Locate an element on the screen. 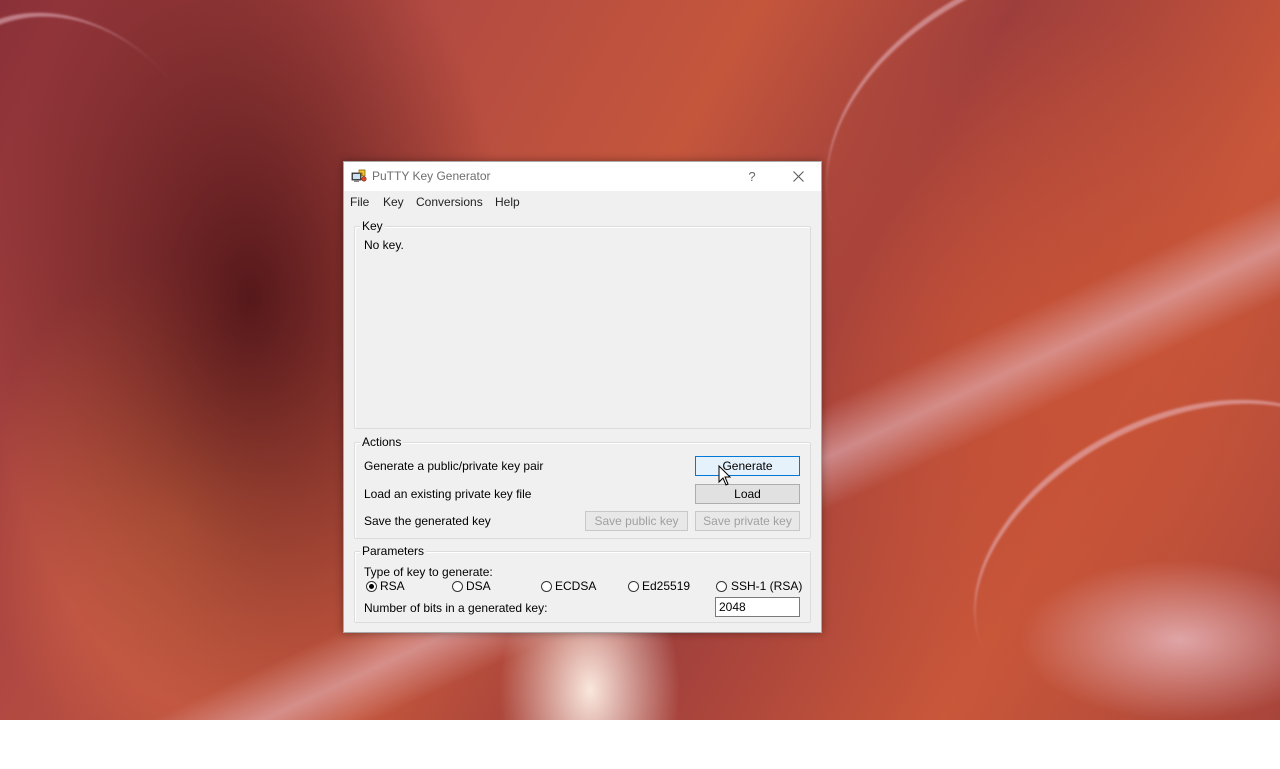 This screenshot has width=1280, height=769. menu-conversions: Conversions is located at coordinates (449, 202).